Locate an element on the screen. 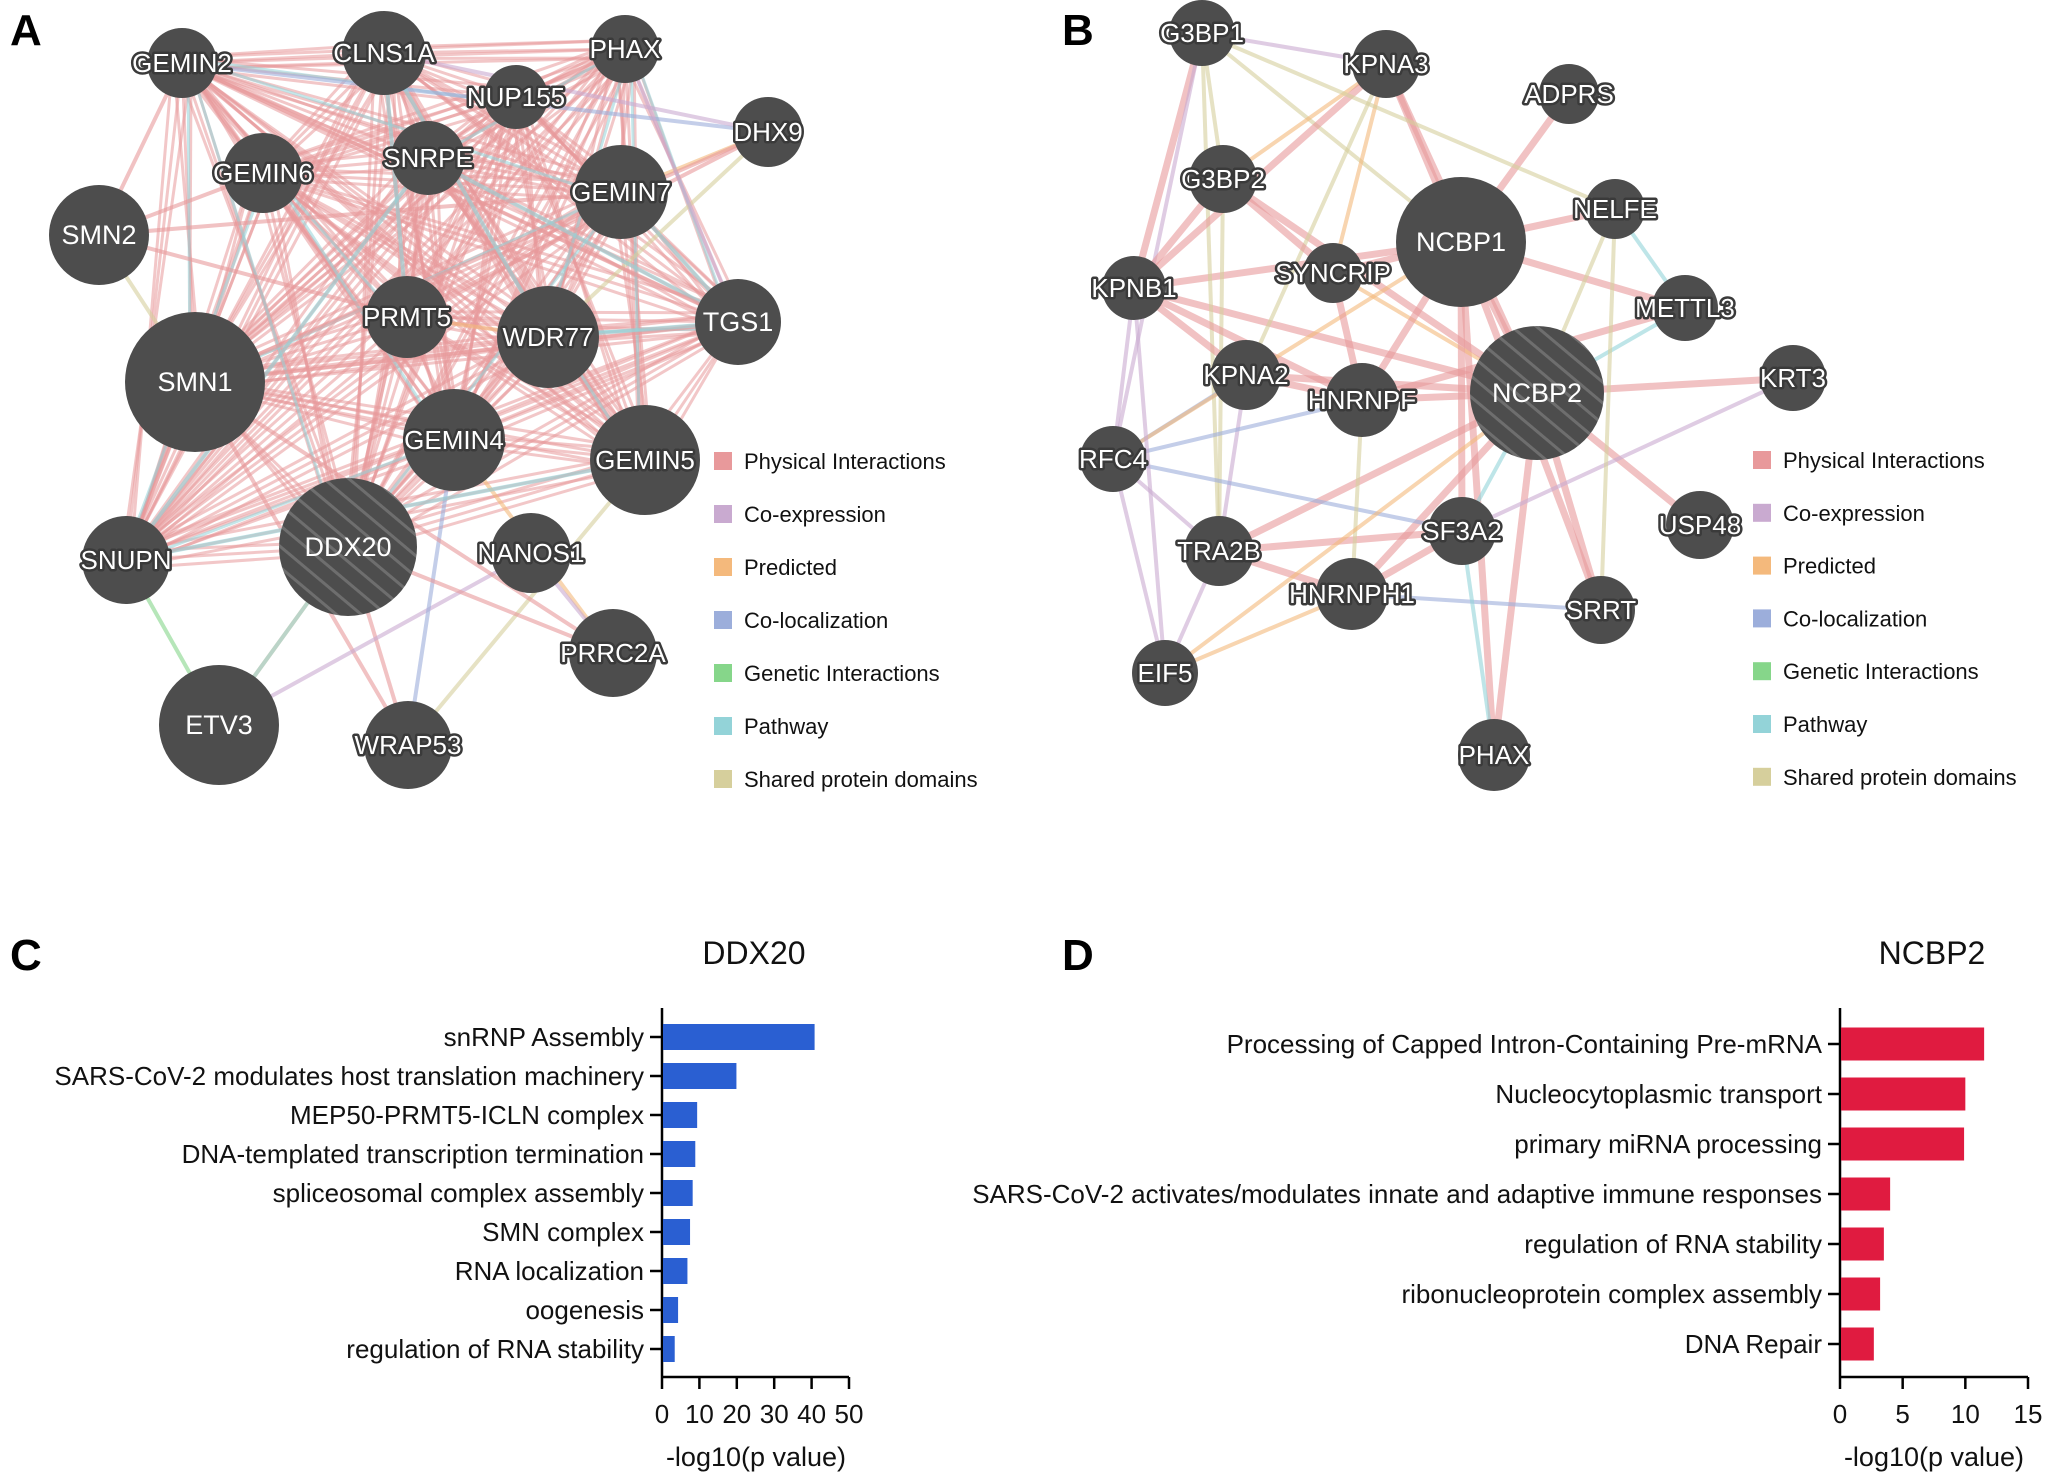 The image size is (2050, 1481). node-phax: PHAX is located at coordinates (1494, 755).